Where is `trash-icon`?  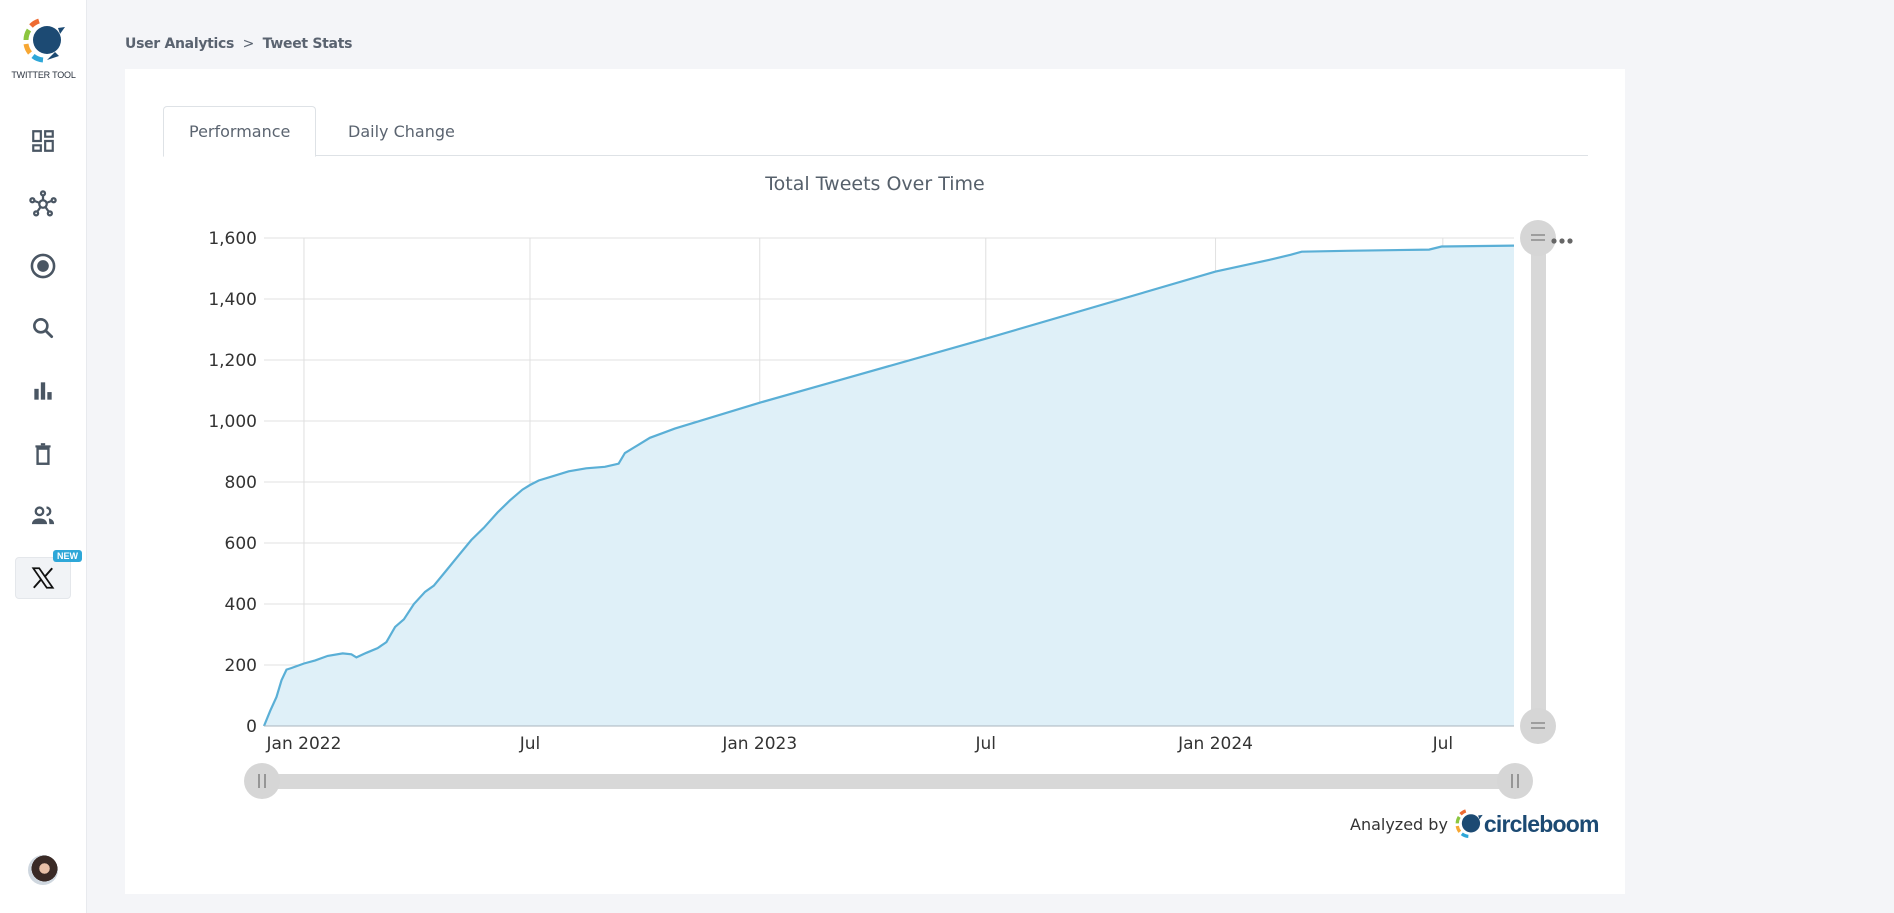
trash-icon is located at coordinates (43, 454).